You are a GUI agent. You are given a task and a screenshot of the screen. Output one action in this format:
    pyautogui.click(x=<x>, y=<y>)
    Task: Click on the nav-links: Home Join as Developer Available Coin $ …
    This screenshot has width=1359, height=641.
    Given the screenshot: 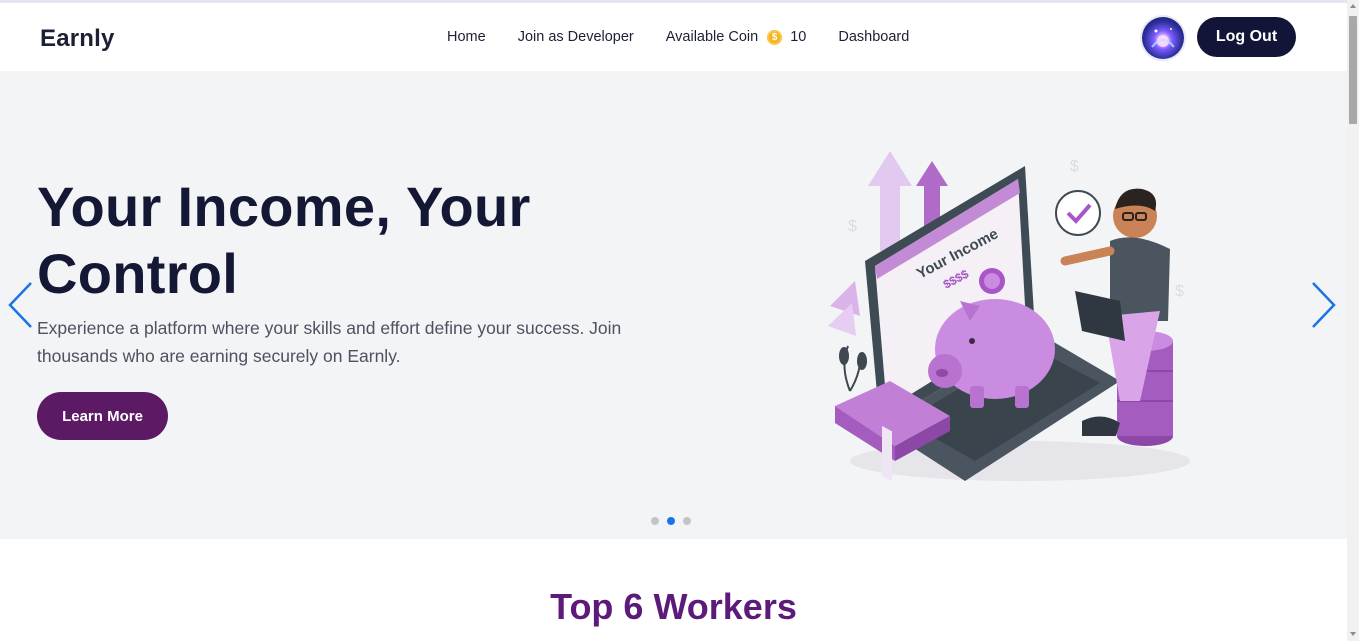 What is the action you would take?
    pyautogui.click(x=694, y=37)
    